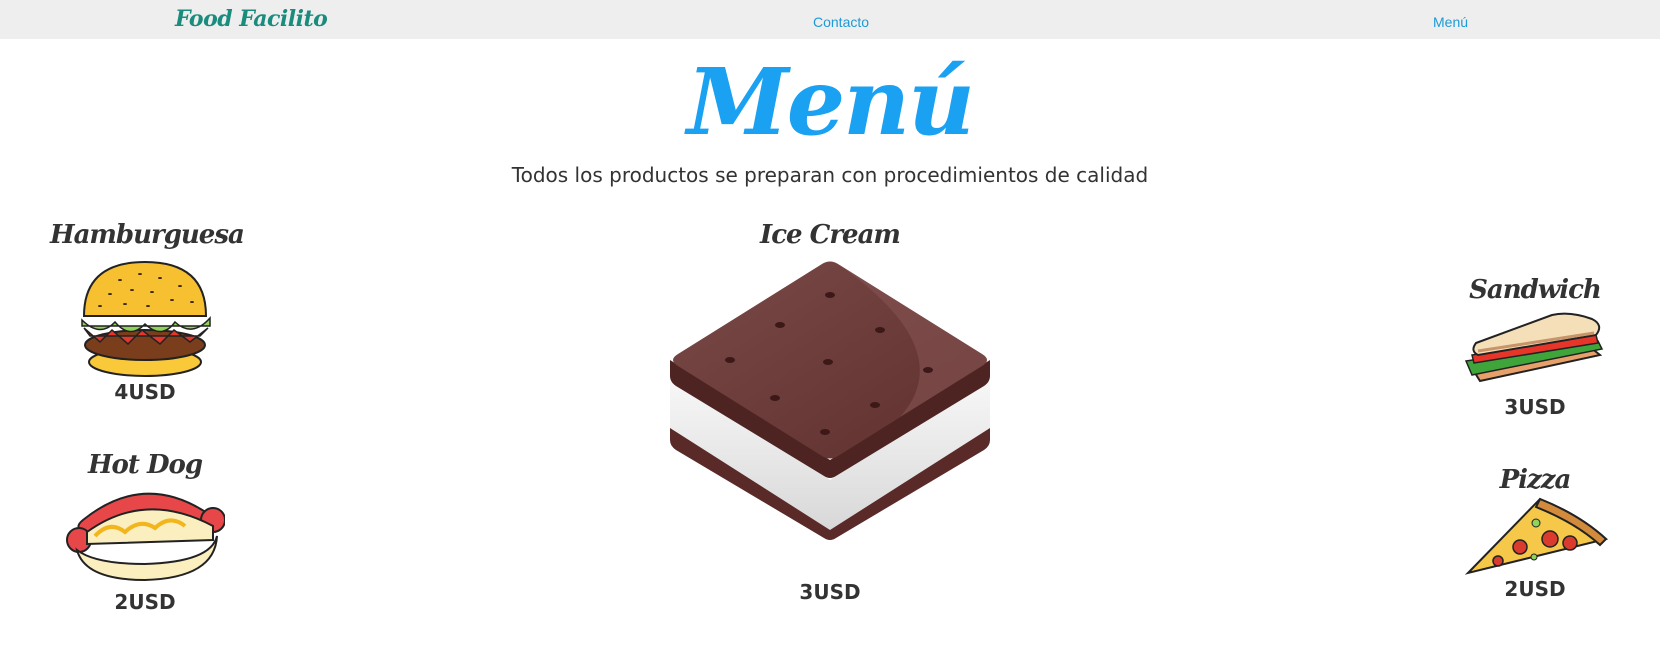 This screenshot has height=657, width=1660. Describe the element at coordinates (1535, 480) in the screenshot. I see `menu-item-name: Pizza` at that location.